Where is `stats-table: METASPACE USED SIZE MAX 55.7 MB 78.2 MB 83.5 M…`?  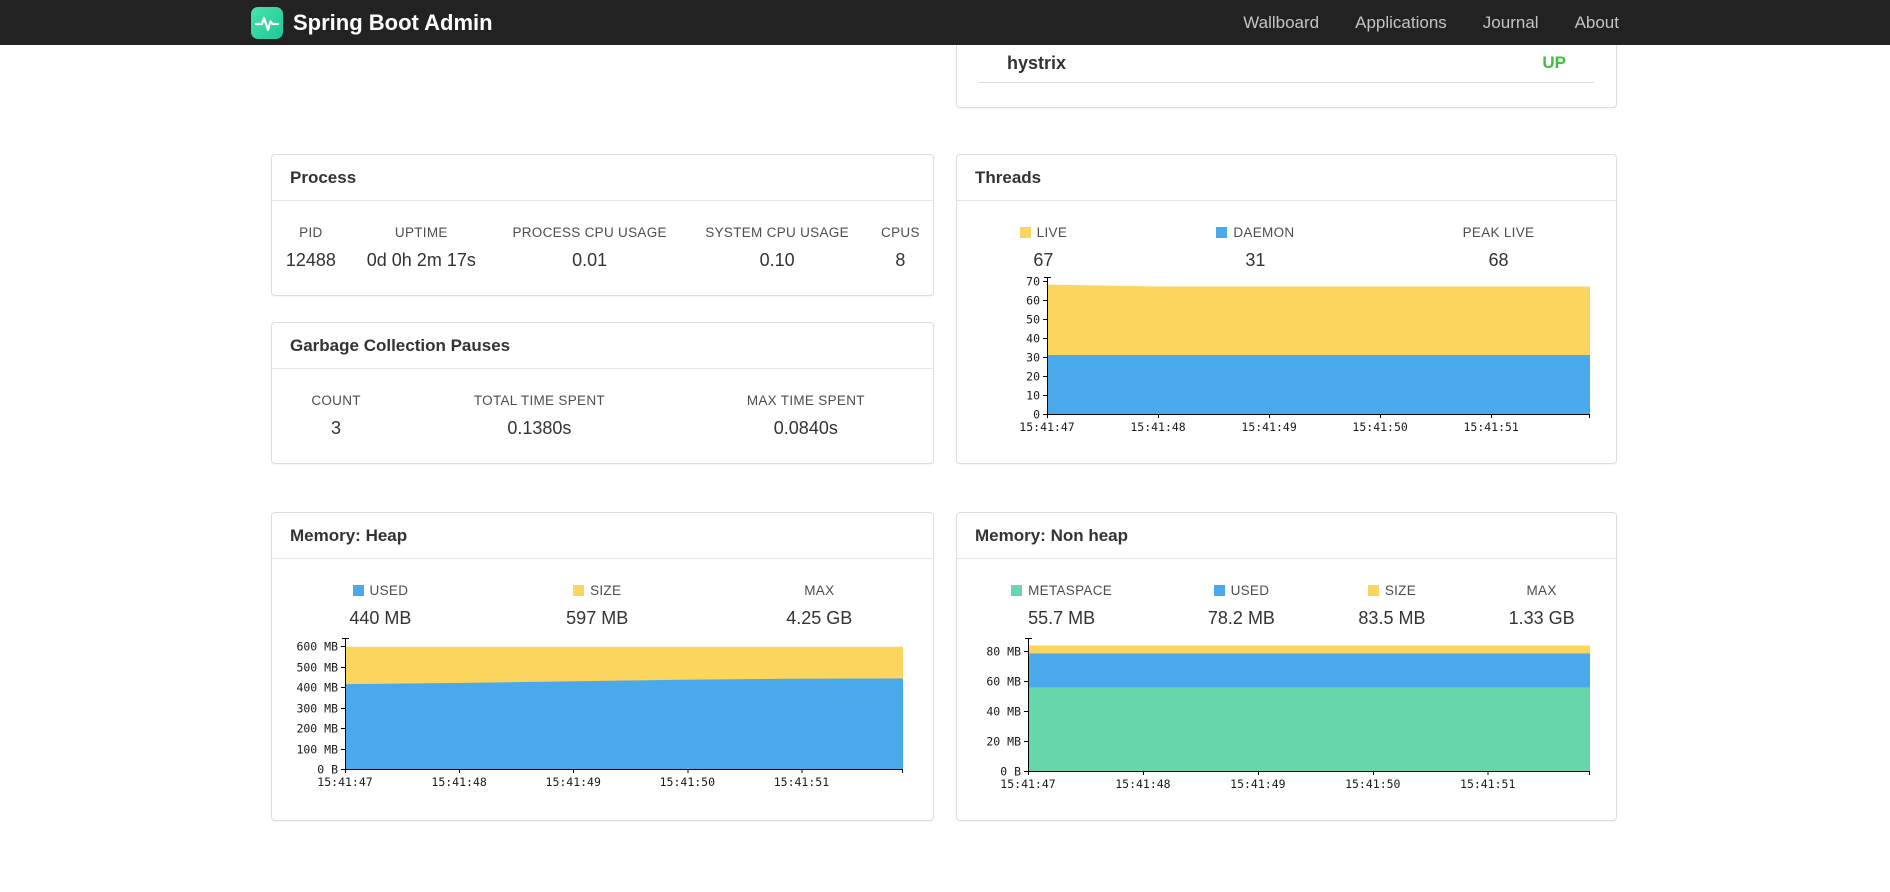 stats-table: METASPACE USED SIZE MAX 55.7 MB 78.2 MB 83.5 M… is located at coordinates (1286, 606).